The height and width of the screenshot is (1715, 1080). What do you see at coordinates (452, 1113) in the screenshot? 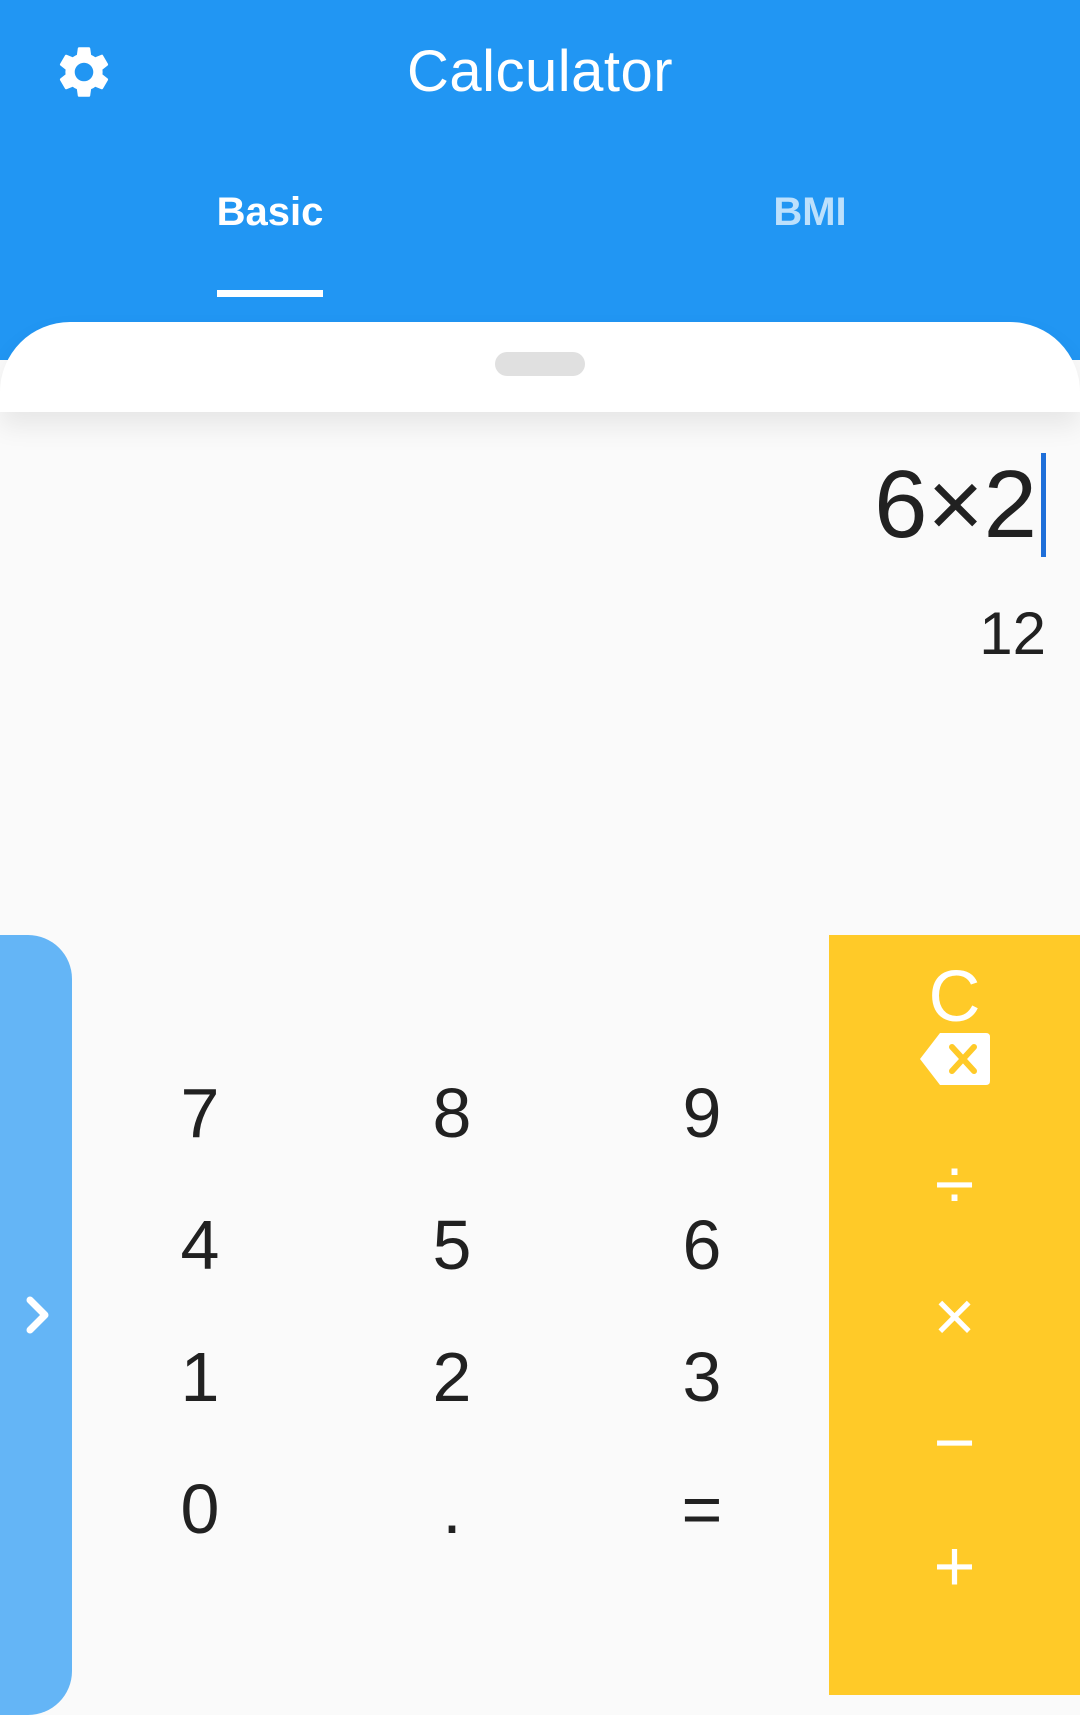
I see `key-8: 8` at bounding box center [452, 1113].